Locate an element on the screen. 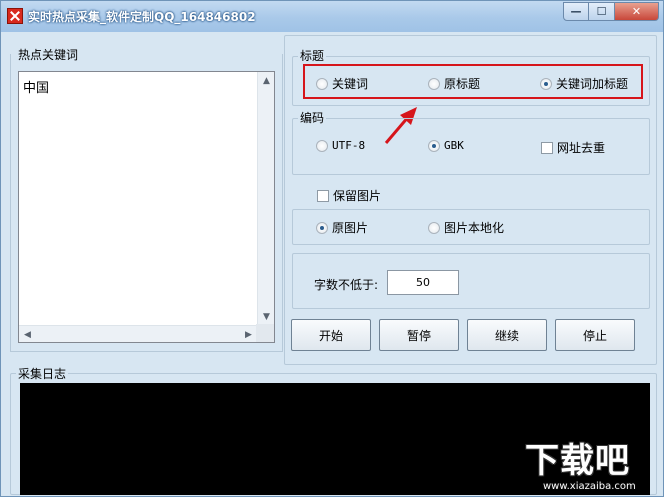 The width and height of the screenshot is (664, 497). dedupe-url-checkbox: 网址去重 is located at coordinates (573, 147).